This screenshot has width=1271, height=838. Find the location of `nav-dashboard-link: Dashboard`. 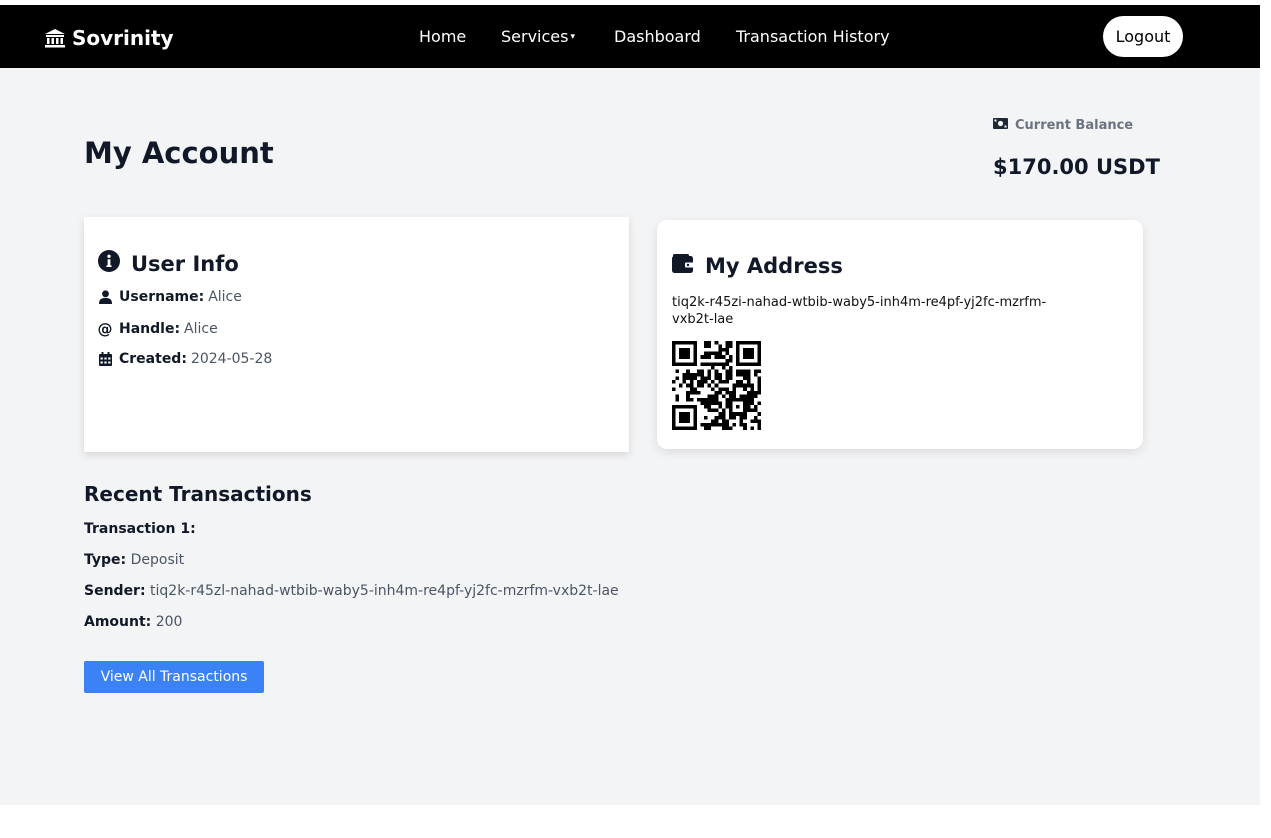

nav-dashboard-link: Dashboard is located at coordinates (657, 36).